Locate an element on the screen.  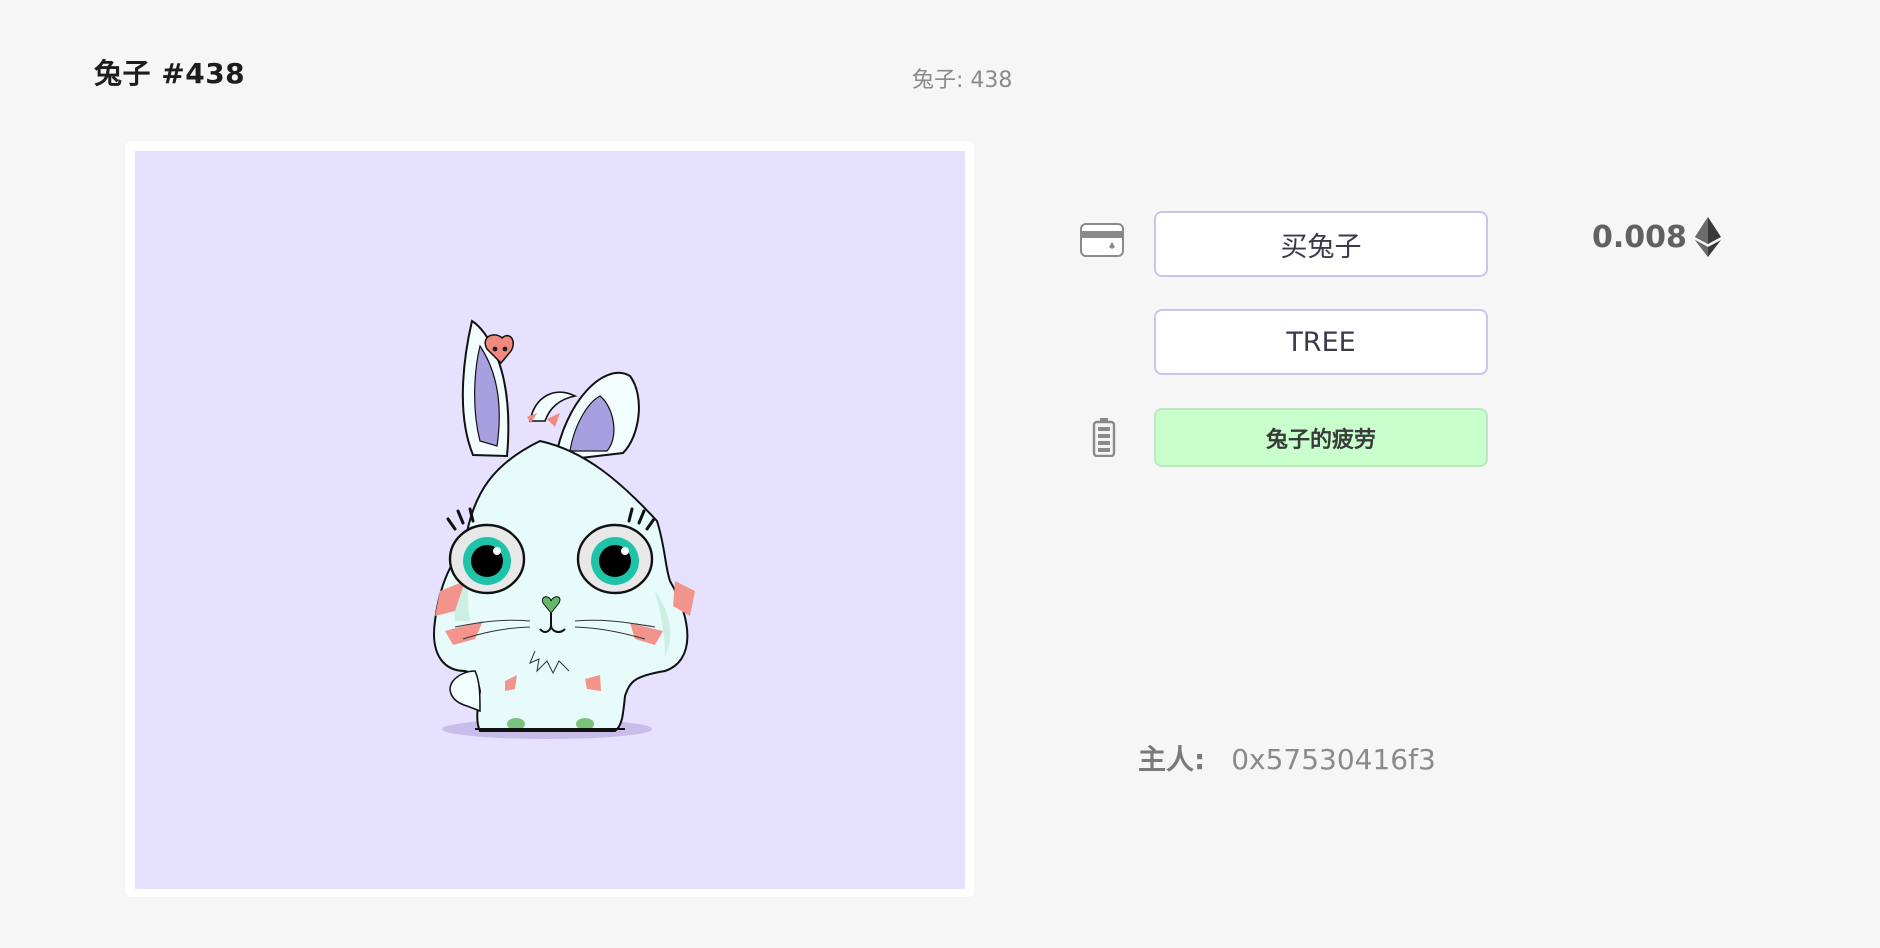
bunny-fatigue-button: 兔子的疲劳 is located at coordinates (1321, 437).